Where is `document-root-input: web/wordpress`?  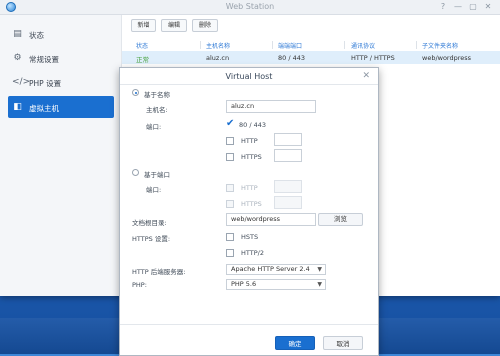 document-root-input: web/wordpress is located at coordinates (271, 219).